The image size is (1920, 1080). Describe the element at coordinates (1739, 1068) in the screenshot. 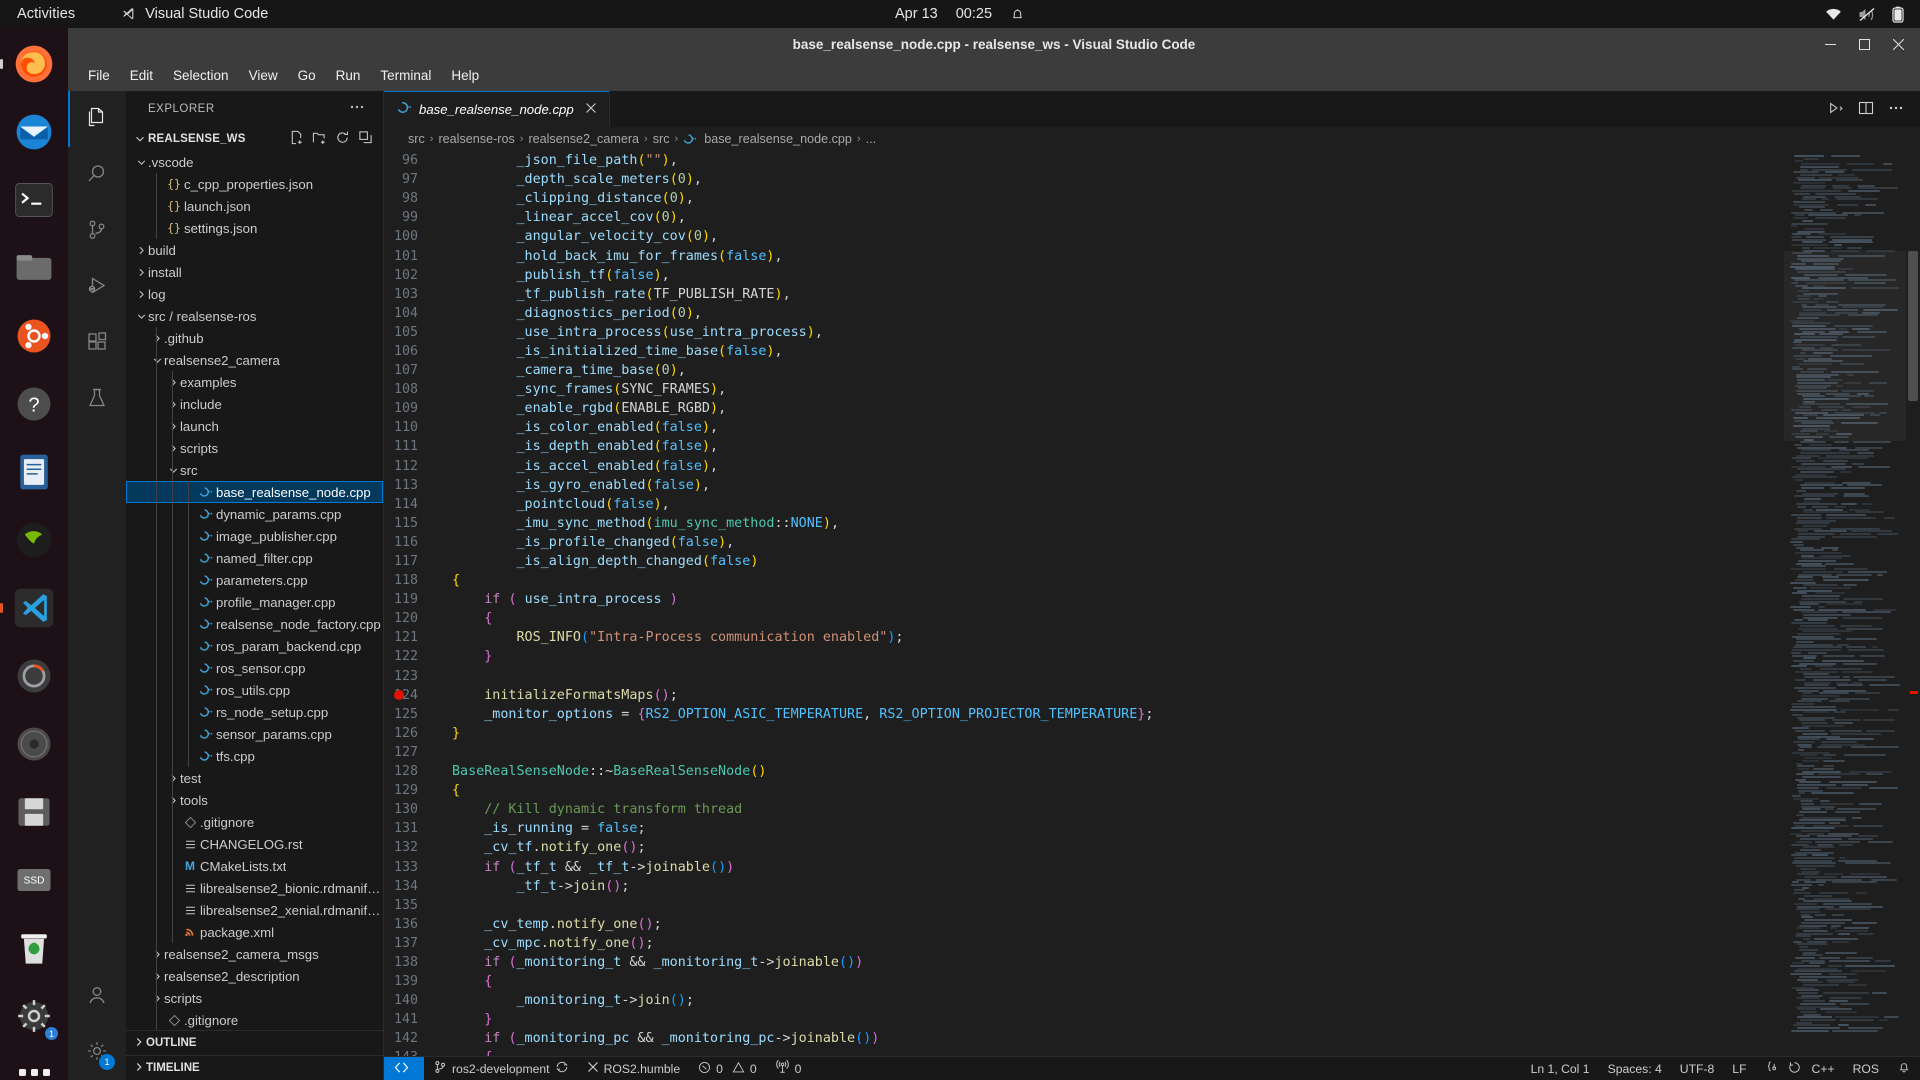

I see `status-eol: LF` at that location.